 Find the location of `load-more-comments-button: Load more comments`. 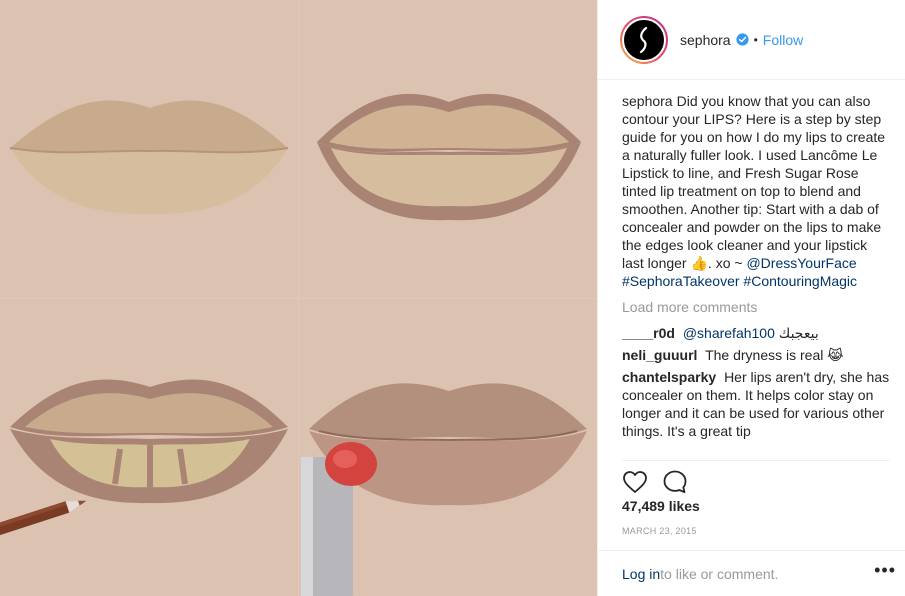

load-more-comments-button: Load more comments is located at coordinates (756, 307).